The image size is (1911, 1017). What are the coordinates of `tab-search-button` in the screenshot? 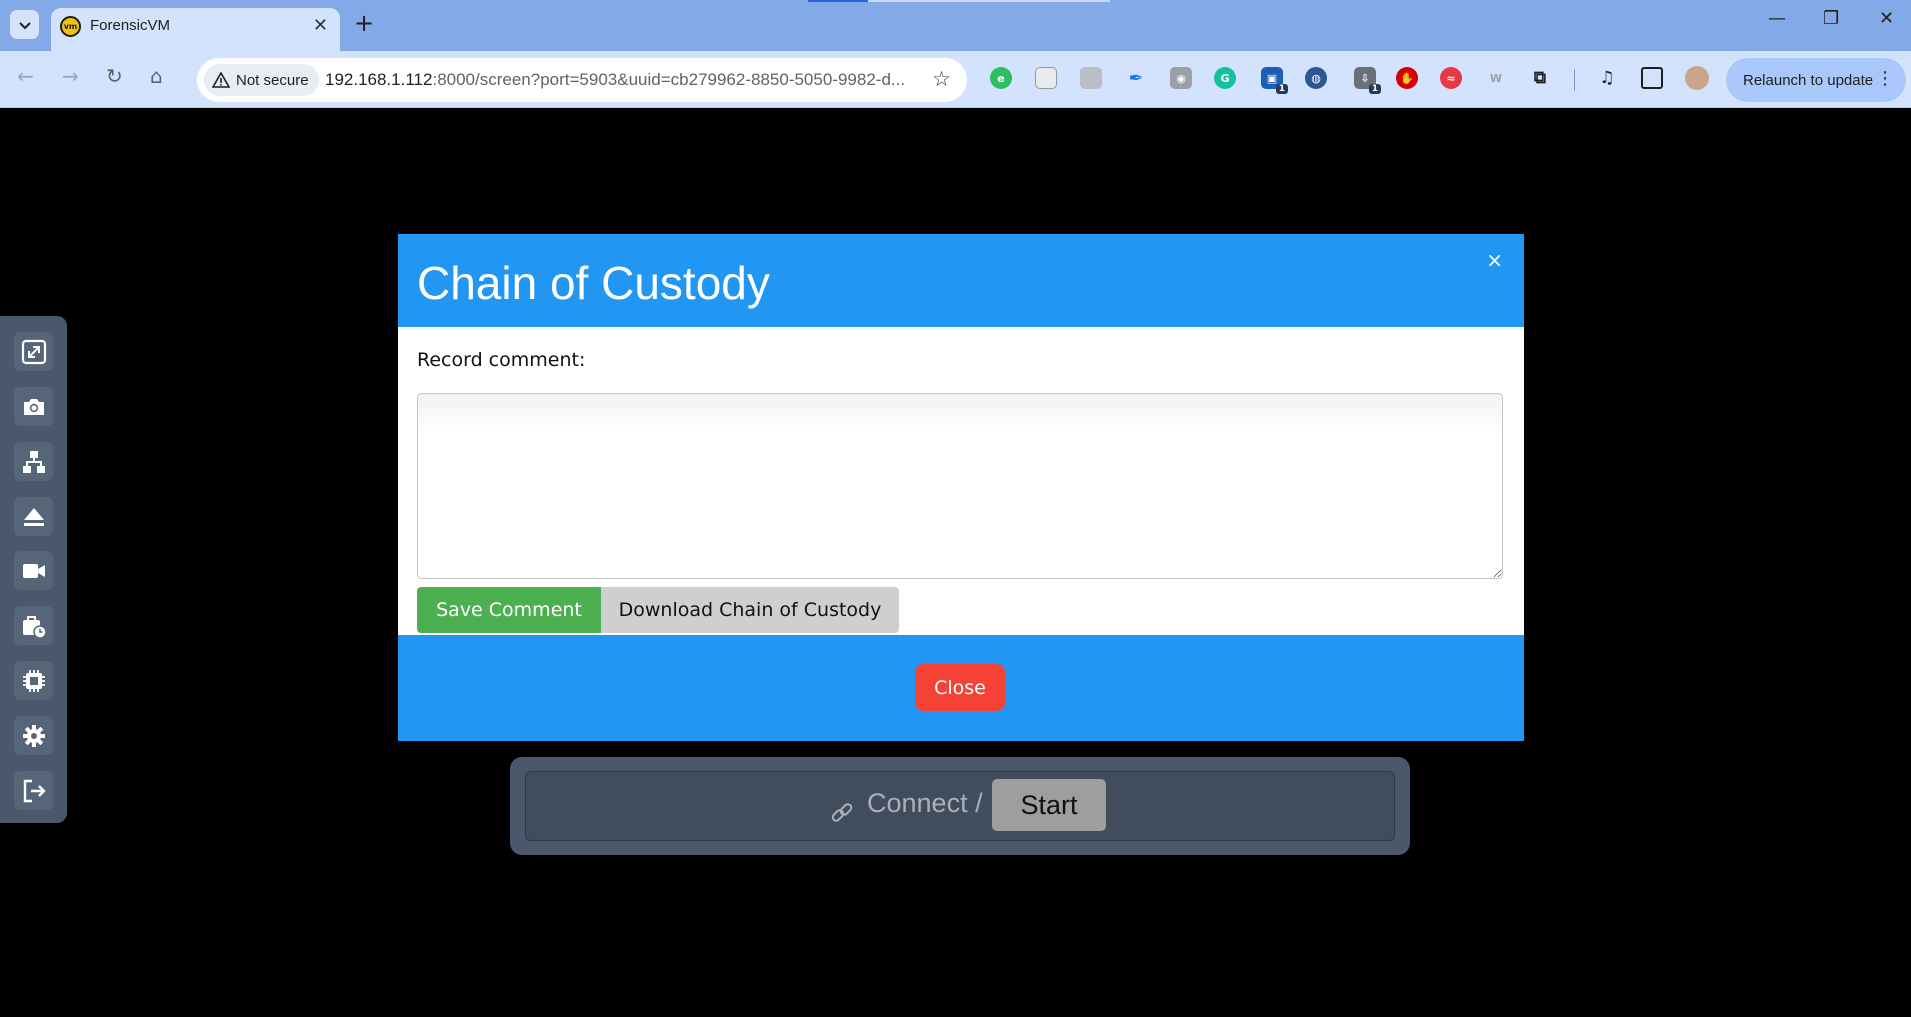 It's located at (24, 24).